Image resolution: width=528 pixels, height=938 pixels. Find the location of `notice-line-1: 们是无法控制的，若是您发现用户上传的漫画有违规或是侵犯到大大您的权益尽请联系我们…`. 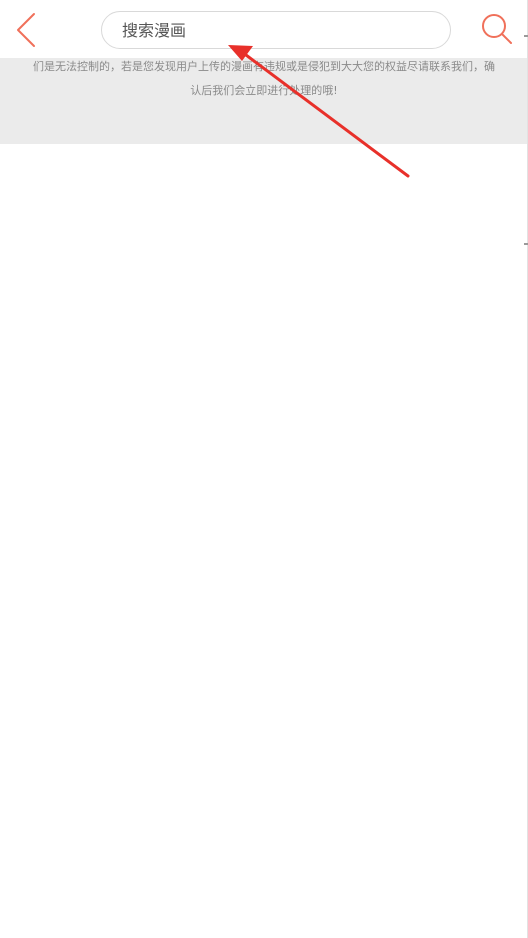

notice-line-1: 们是无法控制的，若是您发现用户上传的漫画有违规或是侵犯到大大您的权益尽请联系我们… is located at coordinates (264, 66).